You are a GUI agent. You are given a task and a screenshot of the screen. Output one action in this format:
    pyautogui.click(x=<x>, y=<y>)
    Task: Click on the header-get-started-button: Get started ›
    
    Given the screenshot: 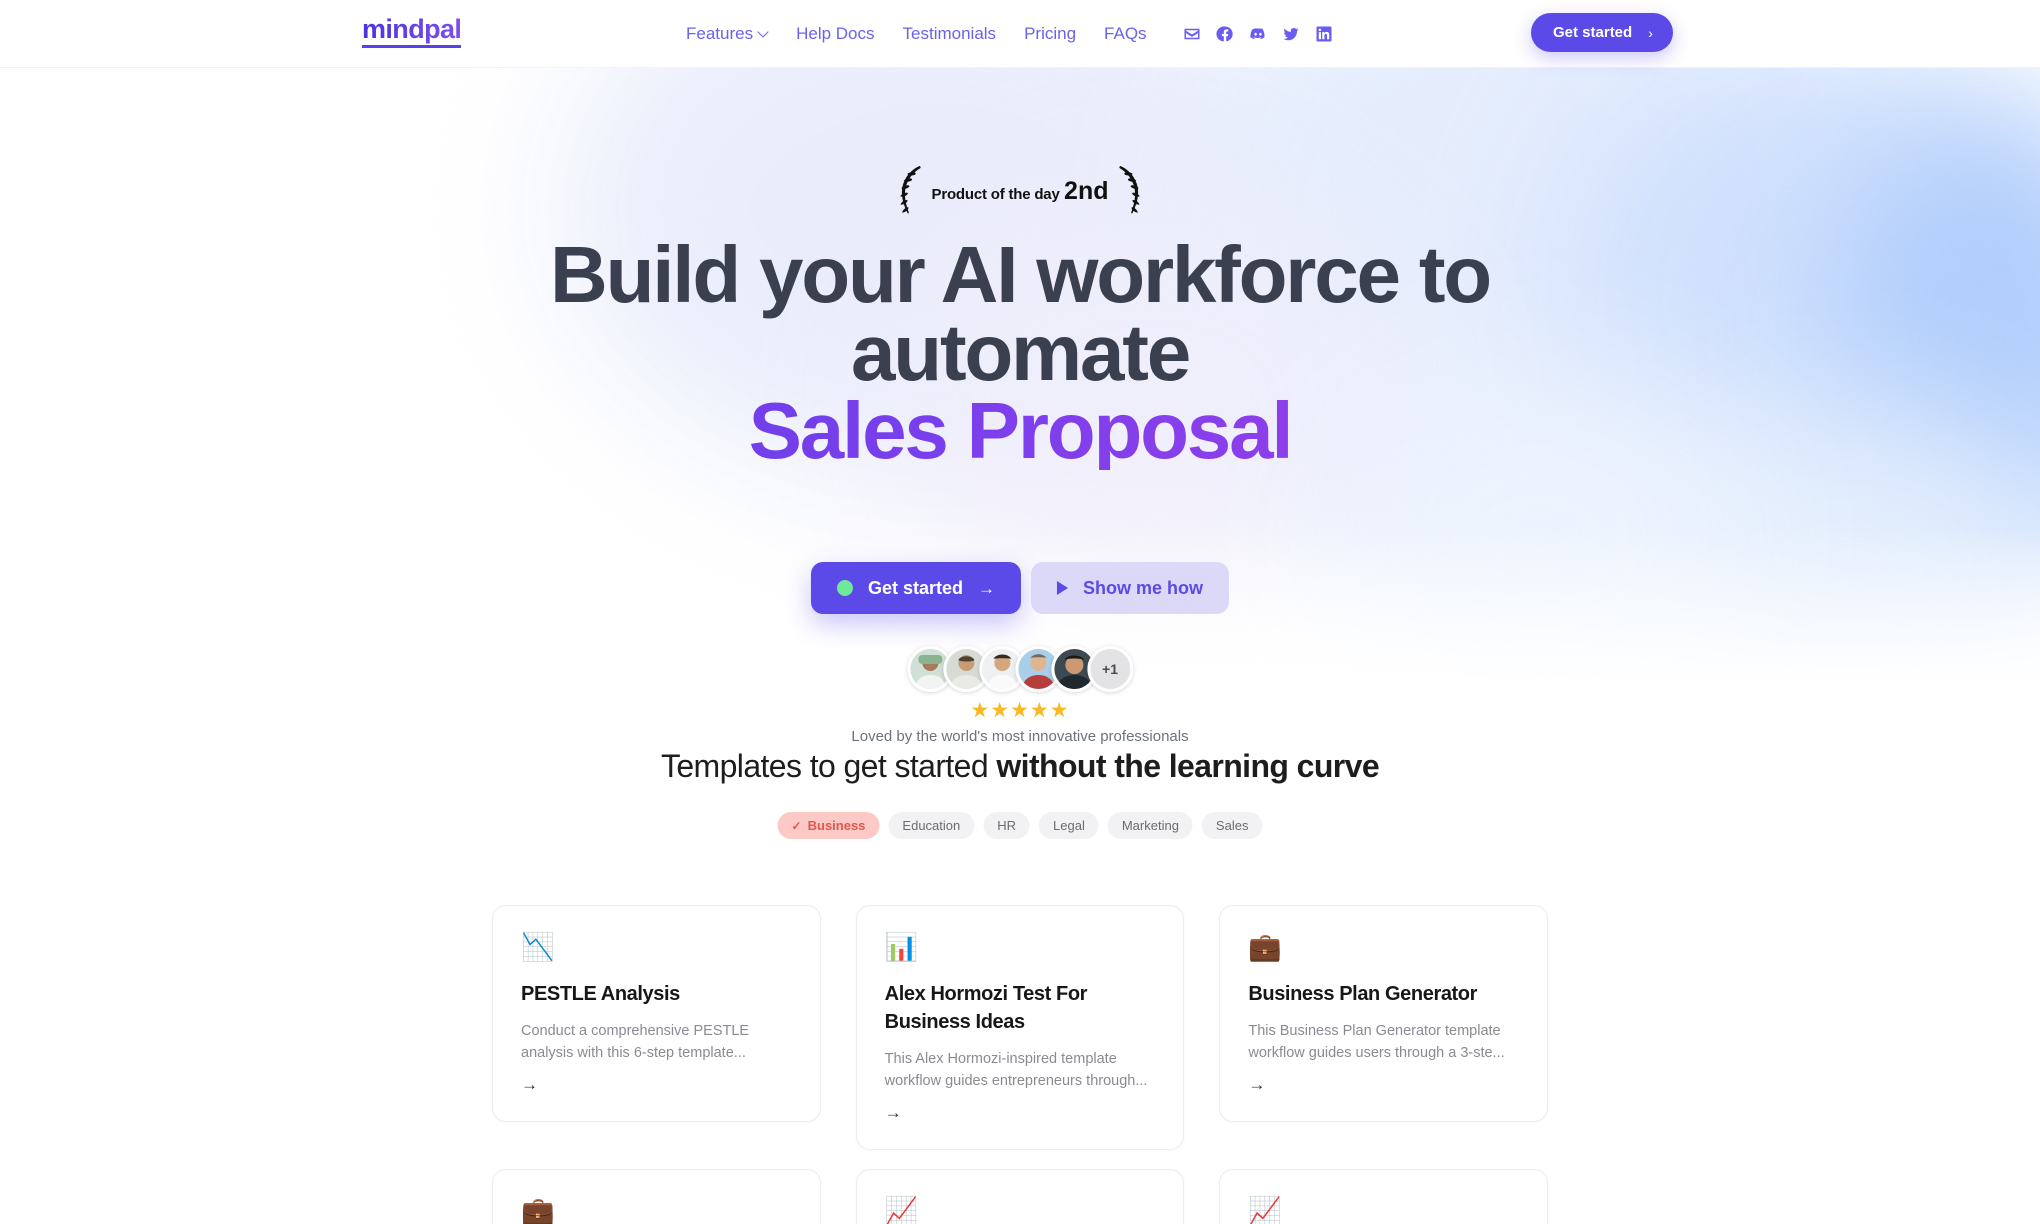 What is the action you would take?
    pyautogui.click(x=1602, y=32)
    